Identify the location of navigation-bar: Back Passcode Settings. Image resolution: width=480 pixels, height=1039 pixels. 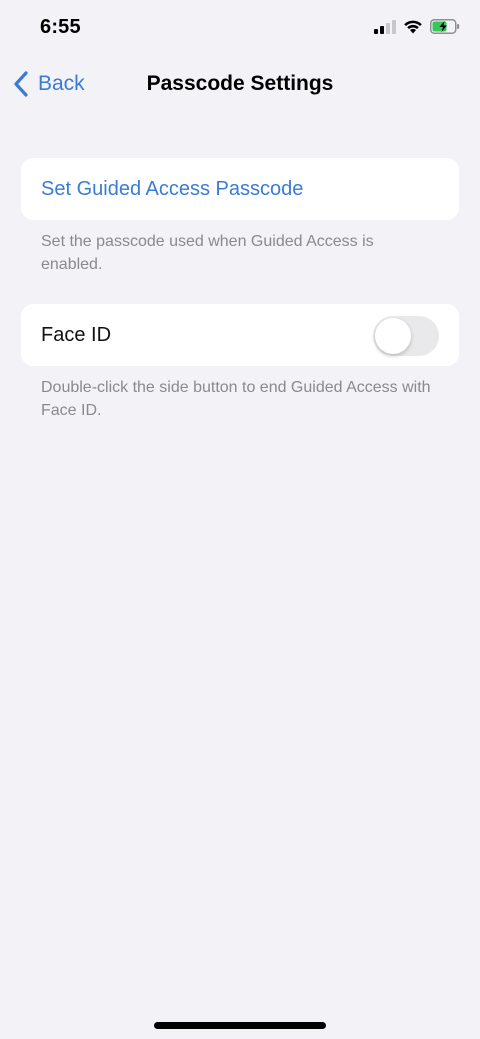
(240, 85).